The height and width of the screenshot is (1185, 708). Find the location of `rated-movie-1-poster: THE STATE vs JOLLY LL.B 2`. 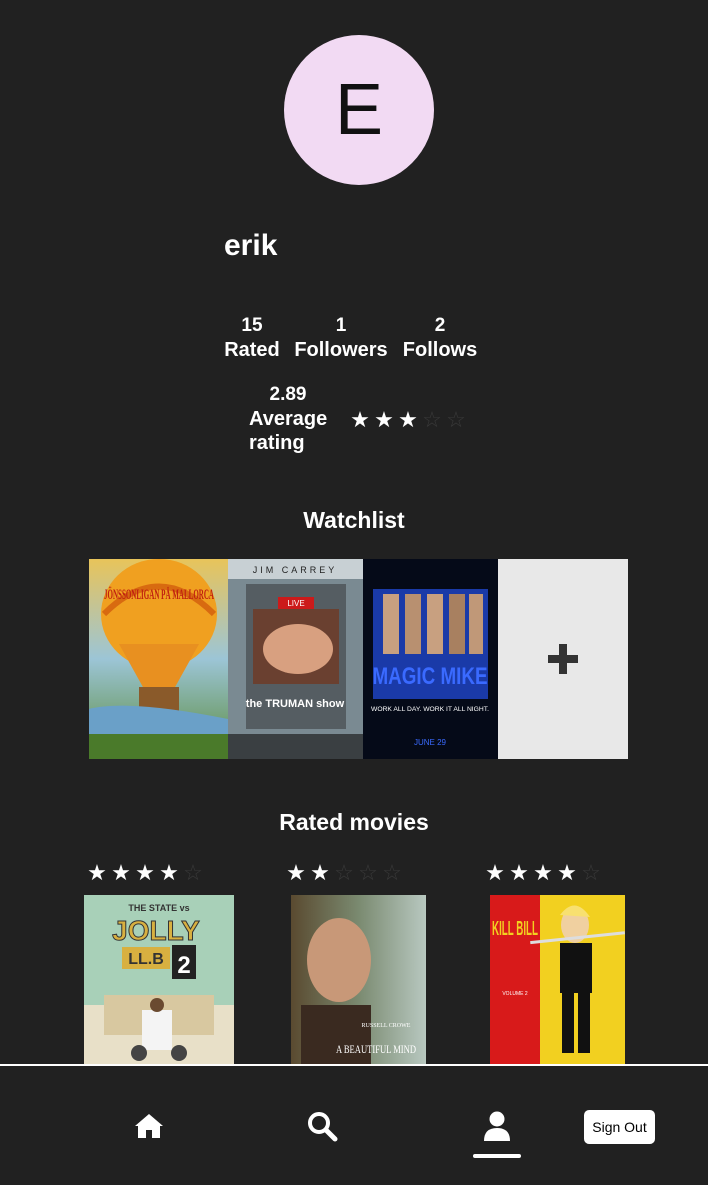

rated-movie-1-poster: THE STATE vs JOLLY LL.B 2 is located at coordinates (159, 979).